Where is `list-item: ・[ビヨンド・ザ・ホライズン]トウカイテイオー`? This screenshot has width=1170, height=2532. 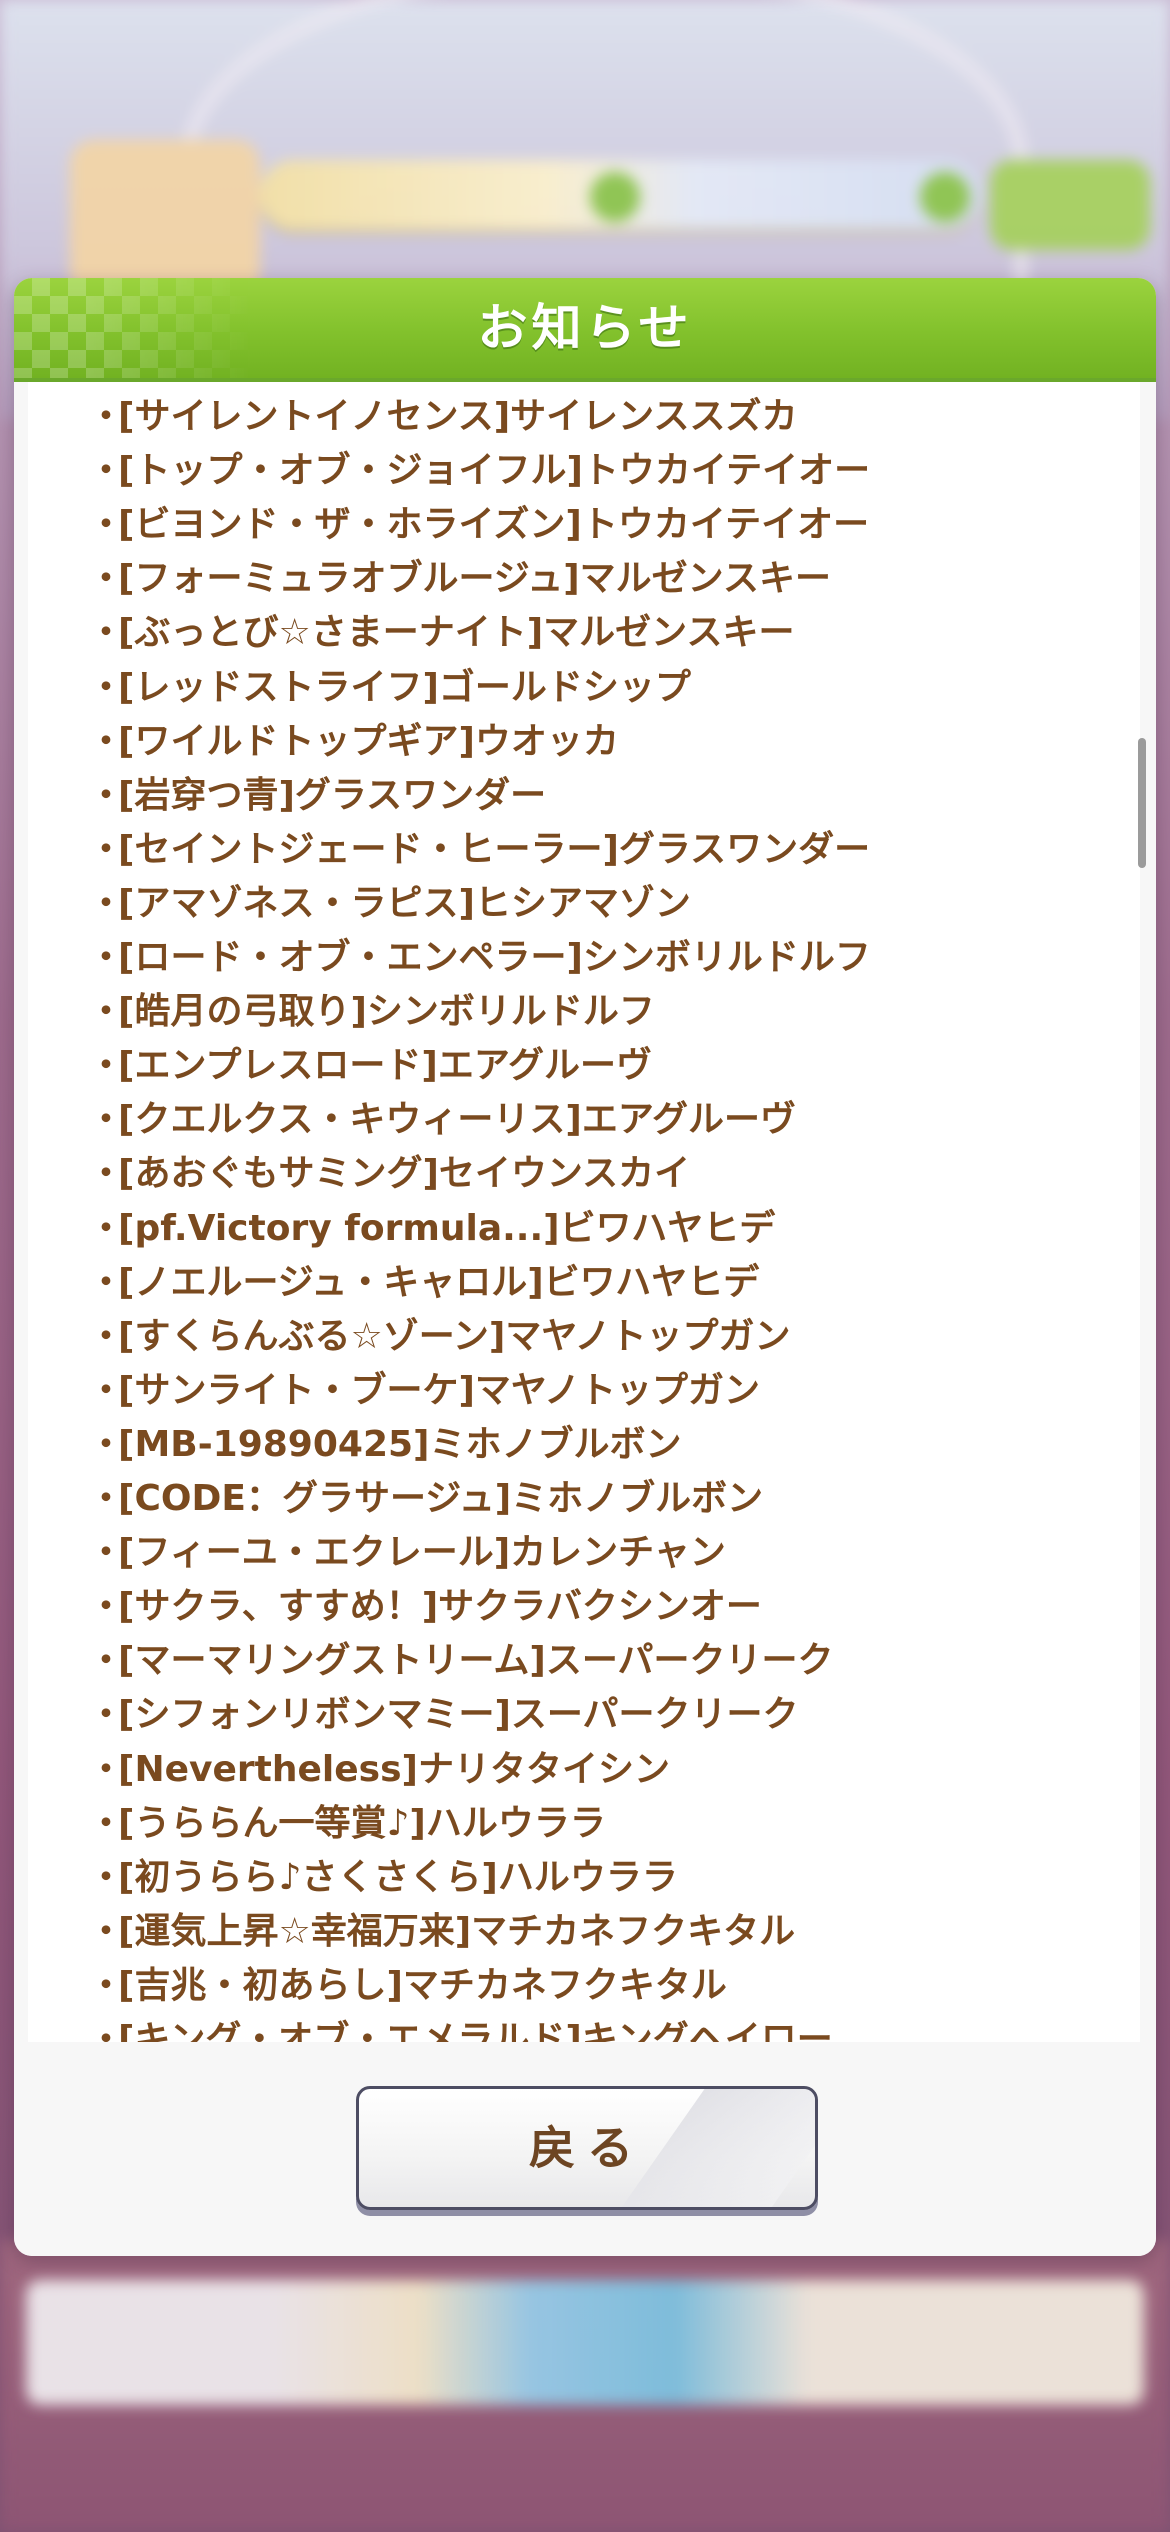 list-item: ・[ビヨンド・ザ・ホライズン]トウカイテイオー is located at coordinates (478, 525).